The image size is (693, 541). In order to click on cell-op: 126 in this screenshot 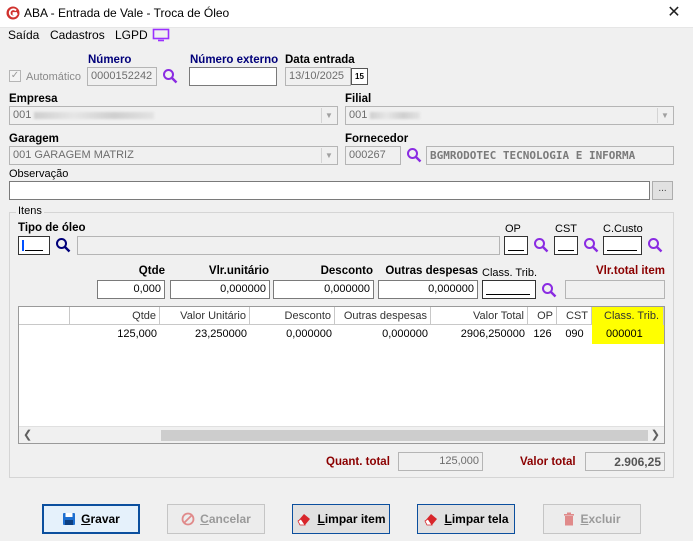, I will do `click(542, 334)`.